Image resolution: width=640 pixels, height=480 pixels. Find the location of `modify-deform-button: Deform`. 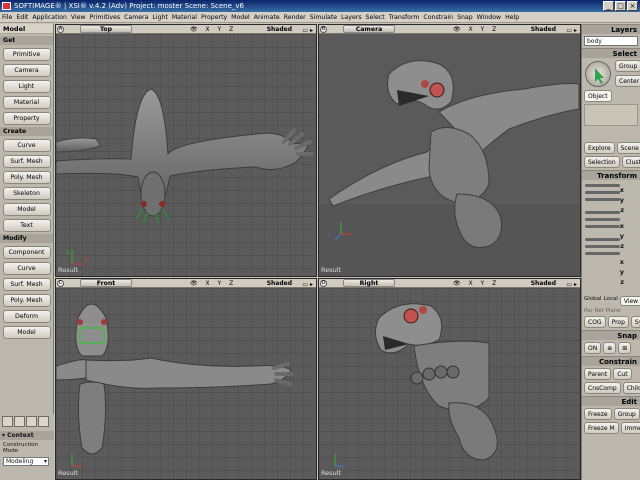

modify-deform-button: Deform is located at coordinates (26, 316).